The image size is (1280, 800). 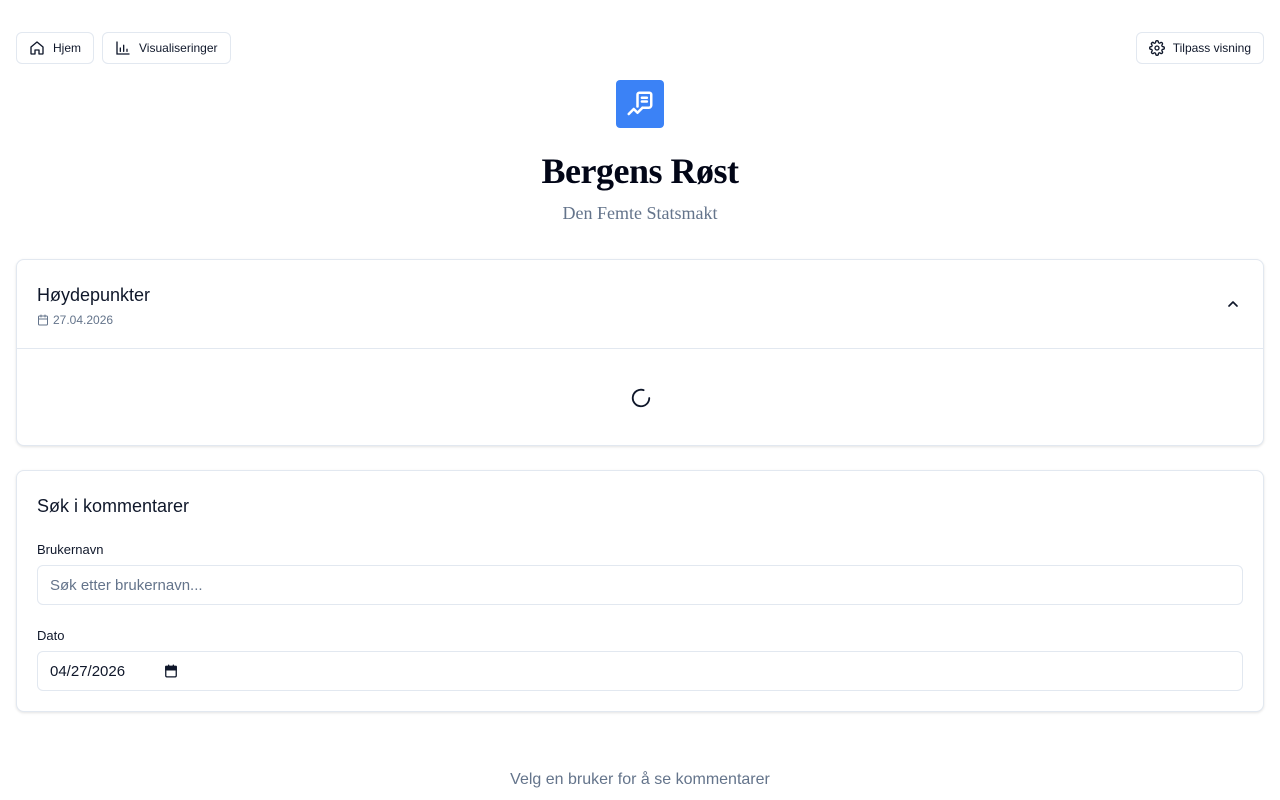 I want to click on calendar-picker-icon, so click(x=171, y=671).